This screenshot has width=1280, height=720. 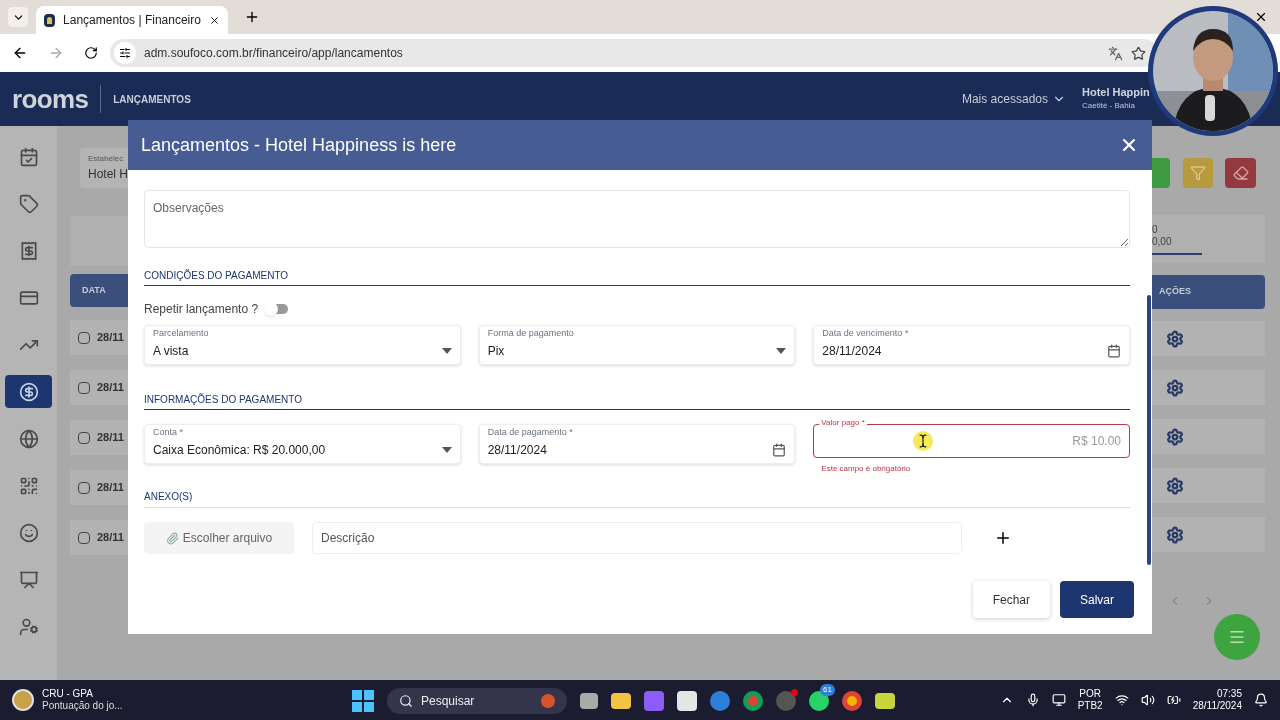 What do you see at coordinates (1109, 105) in the screenshot?
I see `hotel-location: Caetité - Bahia` at bounding box center [1109, 105].